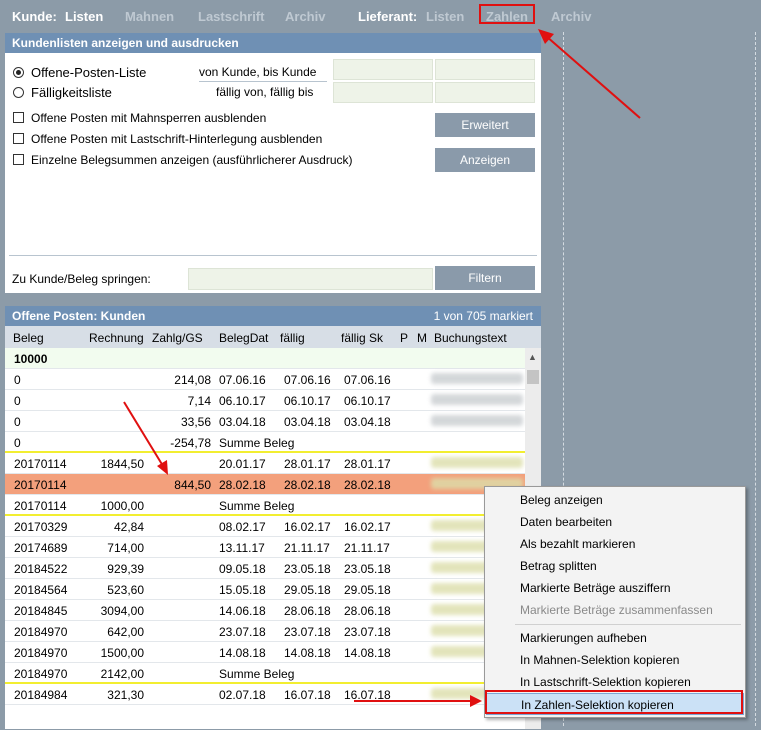  What do you see at coordinates (485, 125) in the screenshot?
I see `erweitert-button: Erweitert` at bounding box center [485, 125].